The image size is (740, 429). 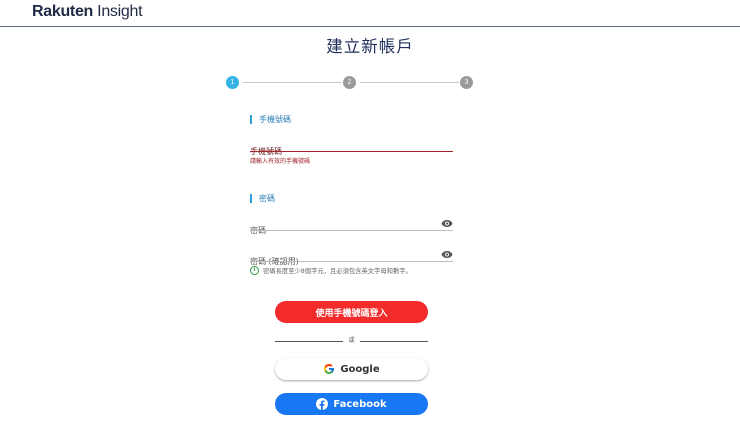 What do you see at coordinates (394, 341) in the screenshot?
I see `divider-line-right` at bounding box center [394, 341].